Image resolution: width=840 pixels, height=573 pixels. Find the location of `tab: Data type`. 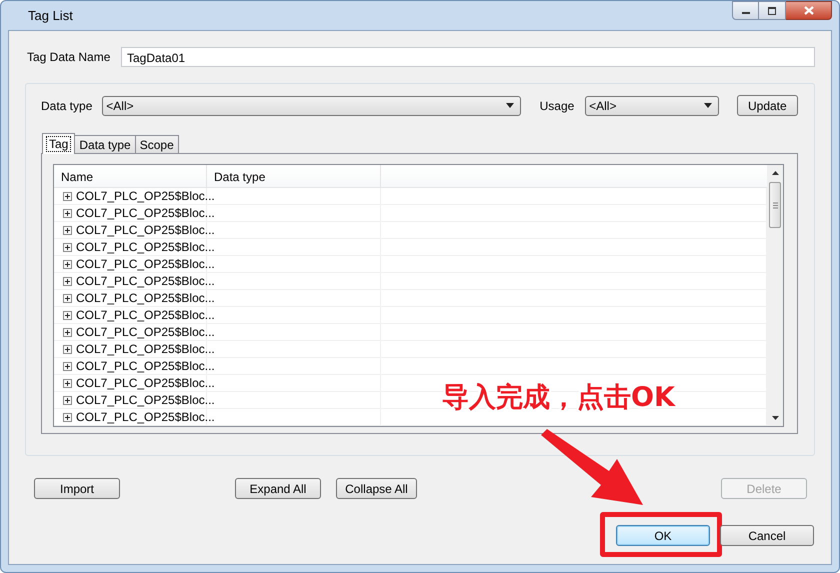

tab: Data type is located at coordinates (105, 144).